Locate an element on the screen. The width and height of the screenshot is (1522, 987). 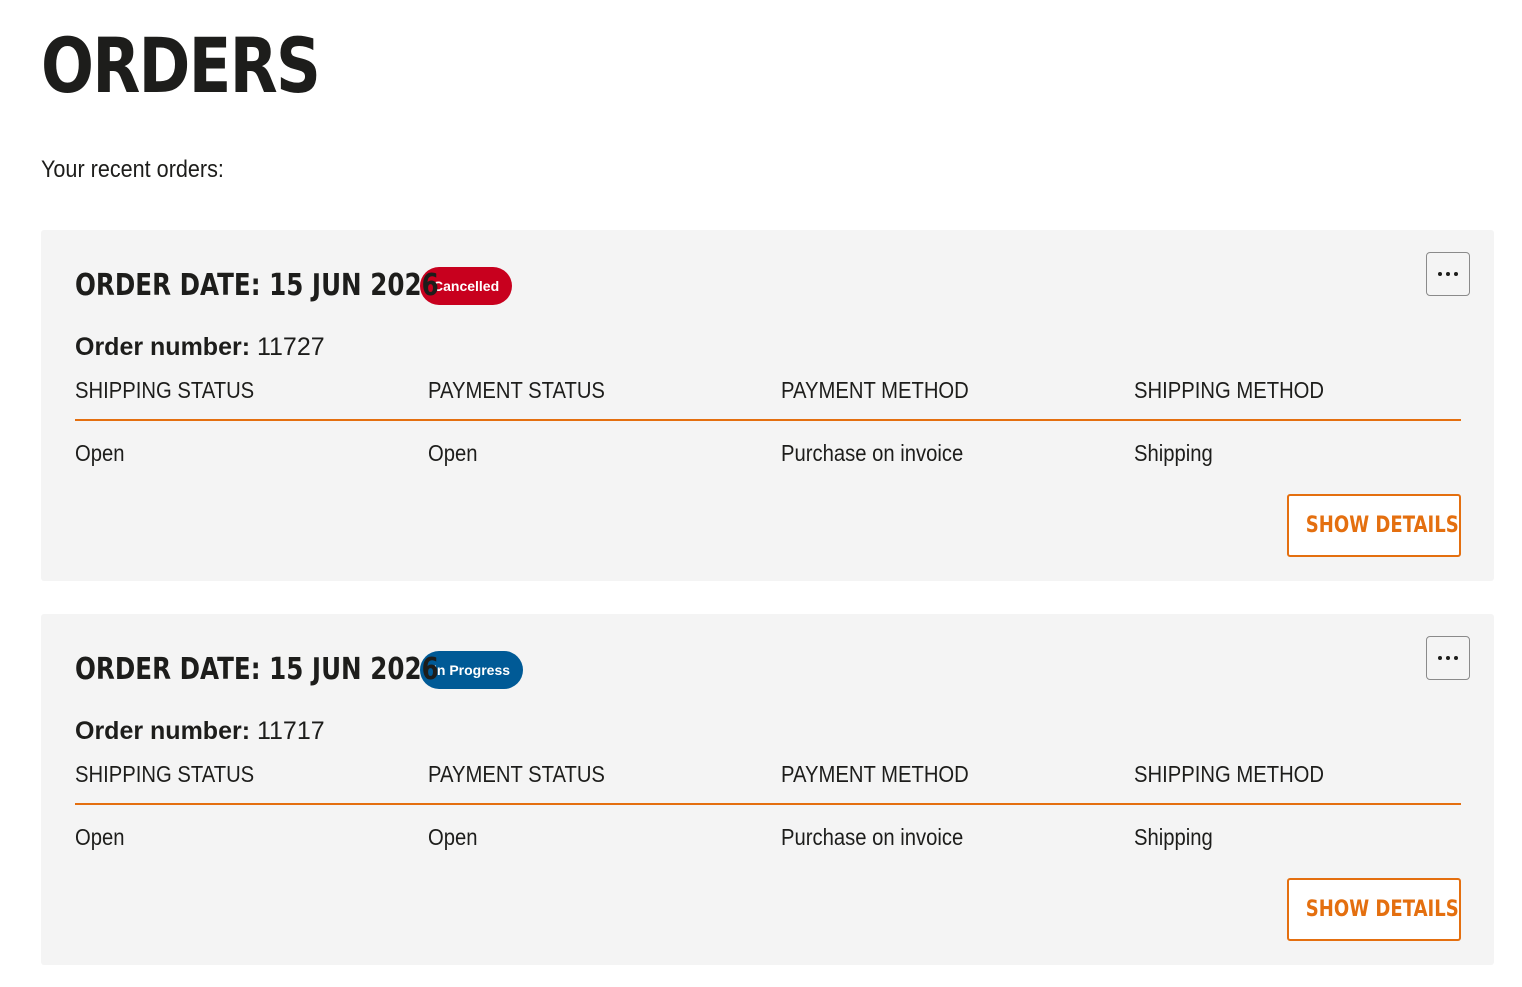
order-header: ORDER DATE: 15 JUN 2026 In Progress is located at coordinates (299, 670).